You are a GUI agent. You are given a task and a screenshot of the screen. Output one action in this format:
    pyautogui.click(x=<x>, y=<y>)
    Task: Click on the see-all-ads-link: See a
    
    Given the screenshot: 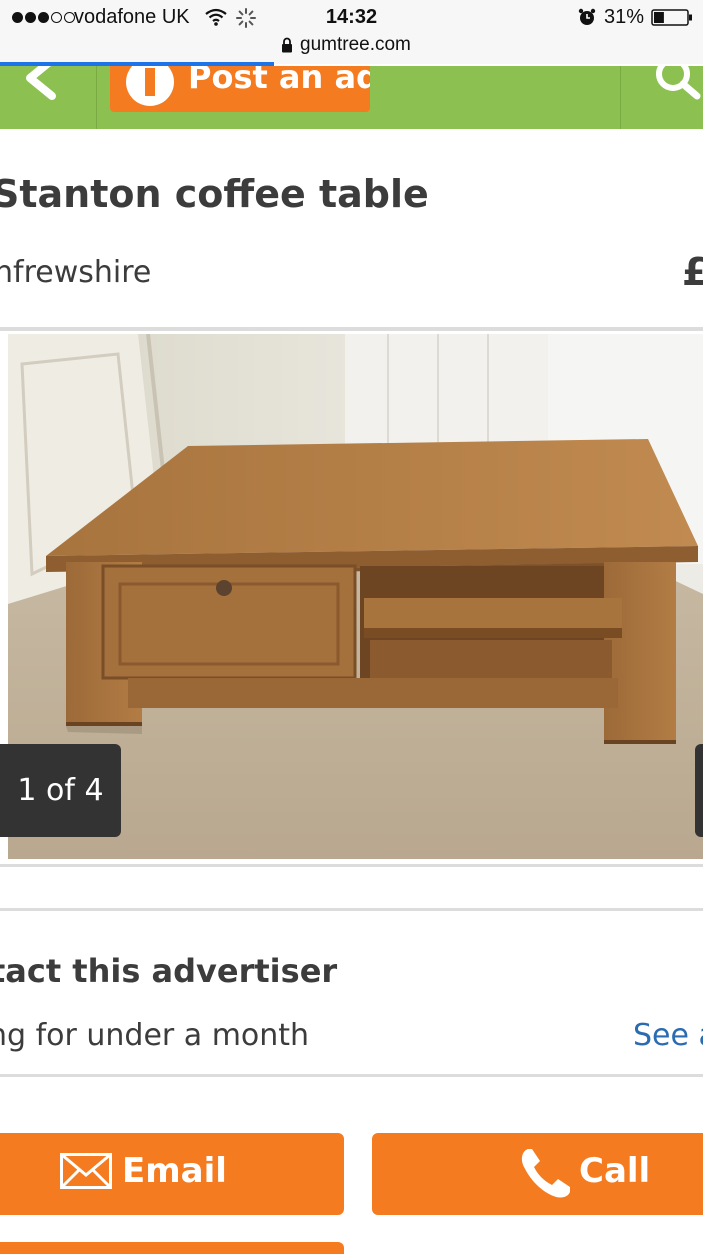 What is the action you would take?
    pyautogui.click(x=668, y=1035)
    